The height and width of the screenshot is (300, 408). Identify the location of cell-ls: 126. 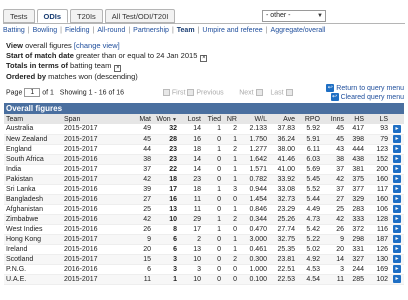
(379, 249).